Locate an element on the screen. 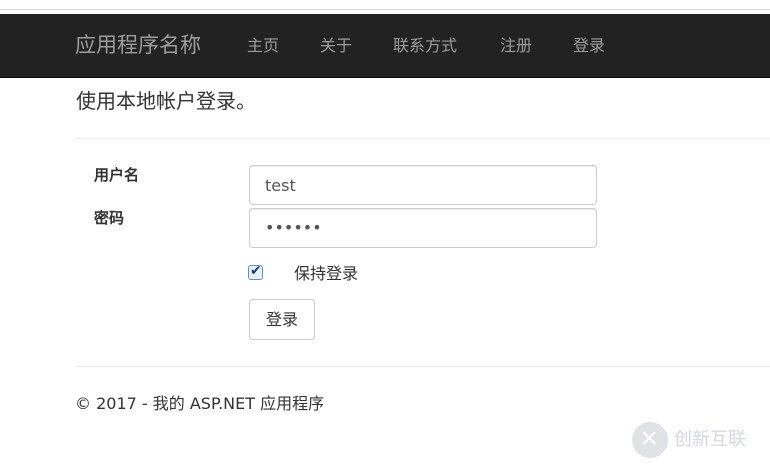 This screenshot has height=469, width=770. page-heading: 使用本地帐户登录。 is located at coordinates (166, 101).